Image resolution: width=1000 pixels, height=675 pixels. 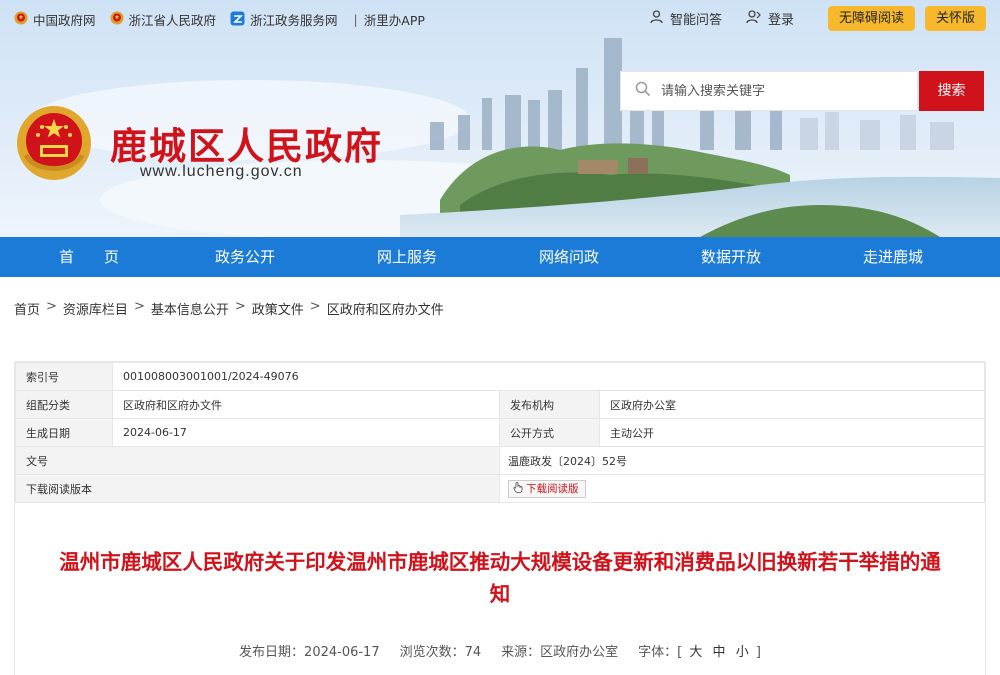 I want to click on document-source: 来源：区政府办公室, so click(x=560, y=652).